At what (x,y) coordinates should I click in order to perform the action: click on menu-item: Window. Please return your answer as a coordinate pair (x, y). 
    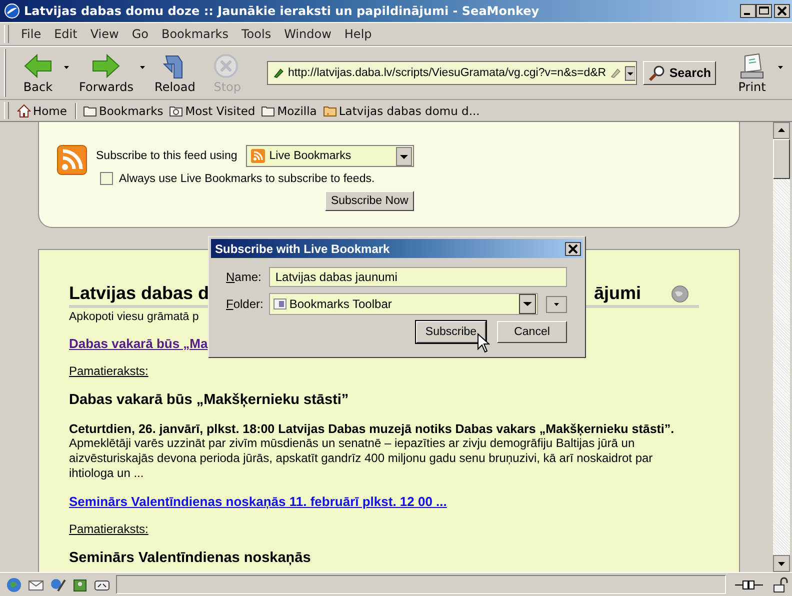
    Looking at the image, I should click on (308, 34).